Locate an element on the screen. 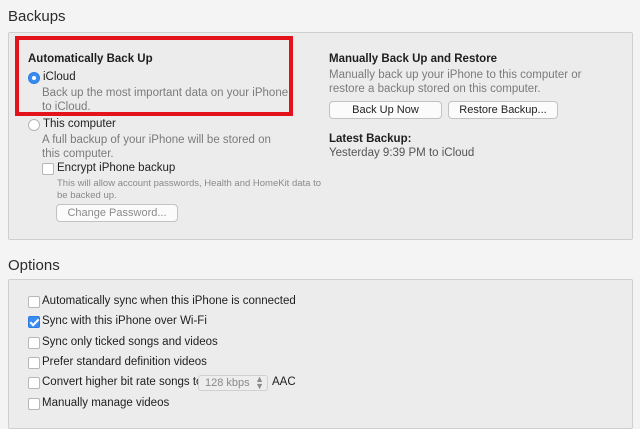 Image resolution: width=640 pixels, height=429 pixels. auto-sync-checkbox is located at coordinates (34, 302).